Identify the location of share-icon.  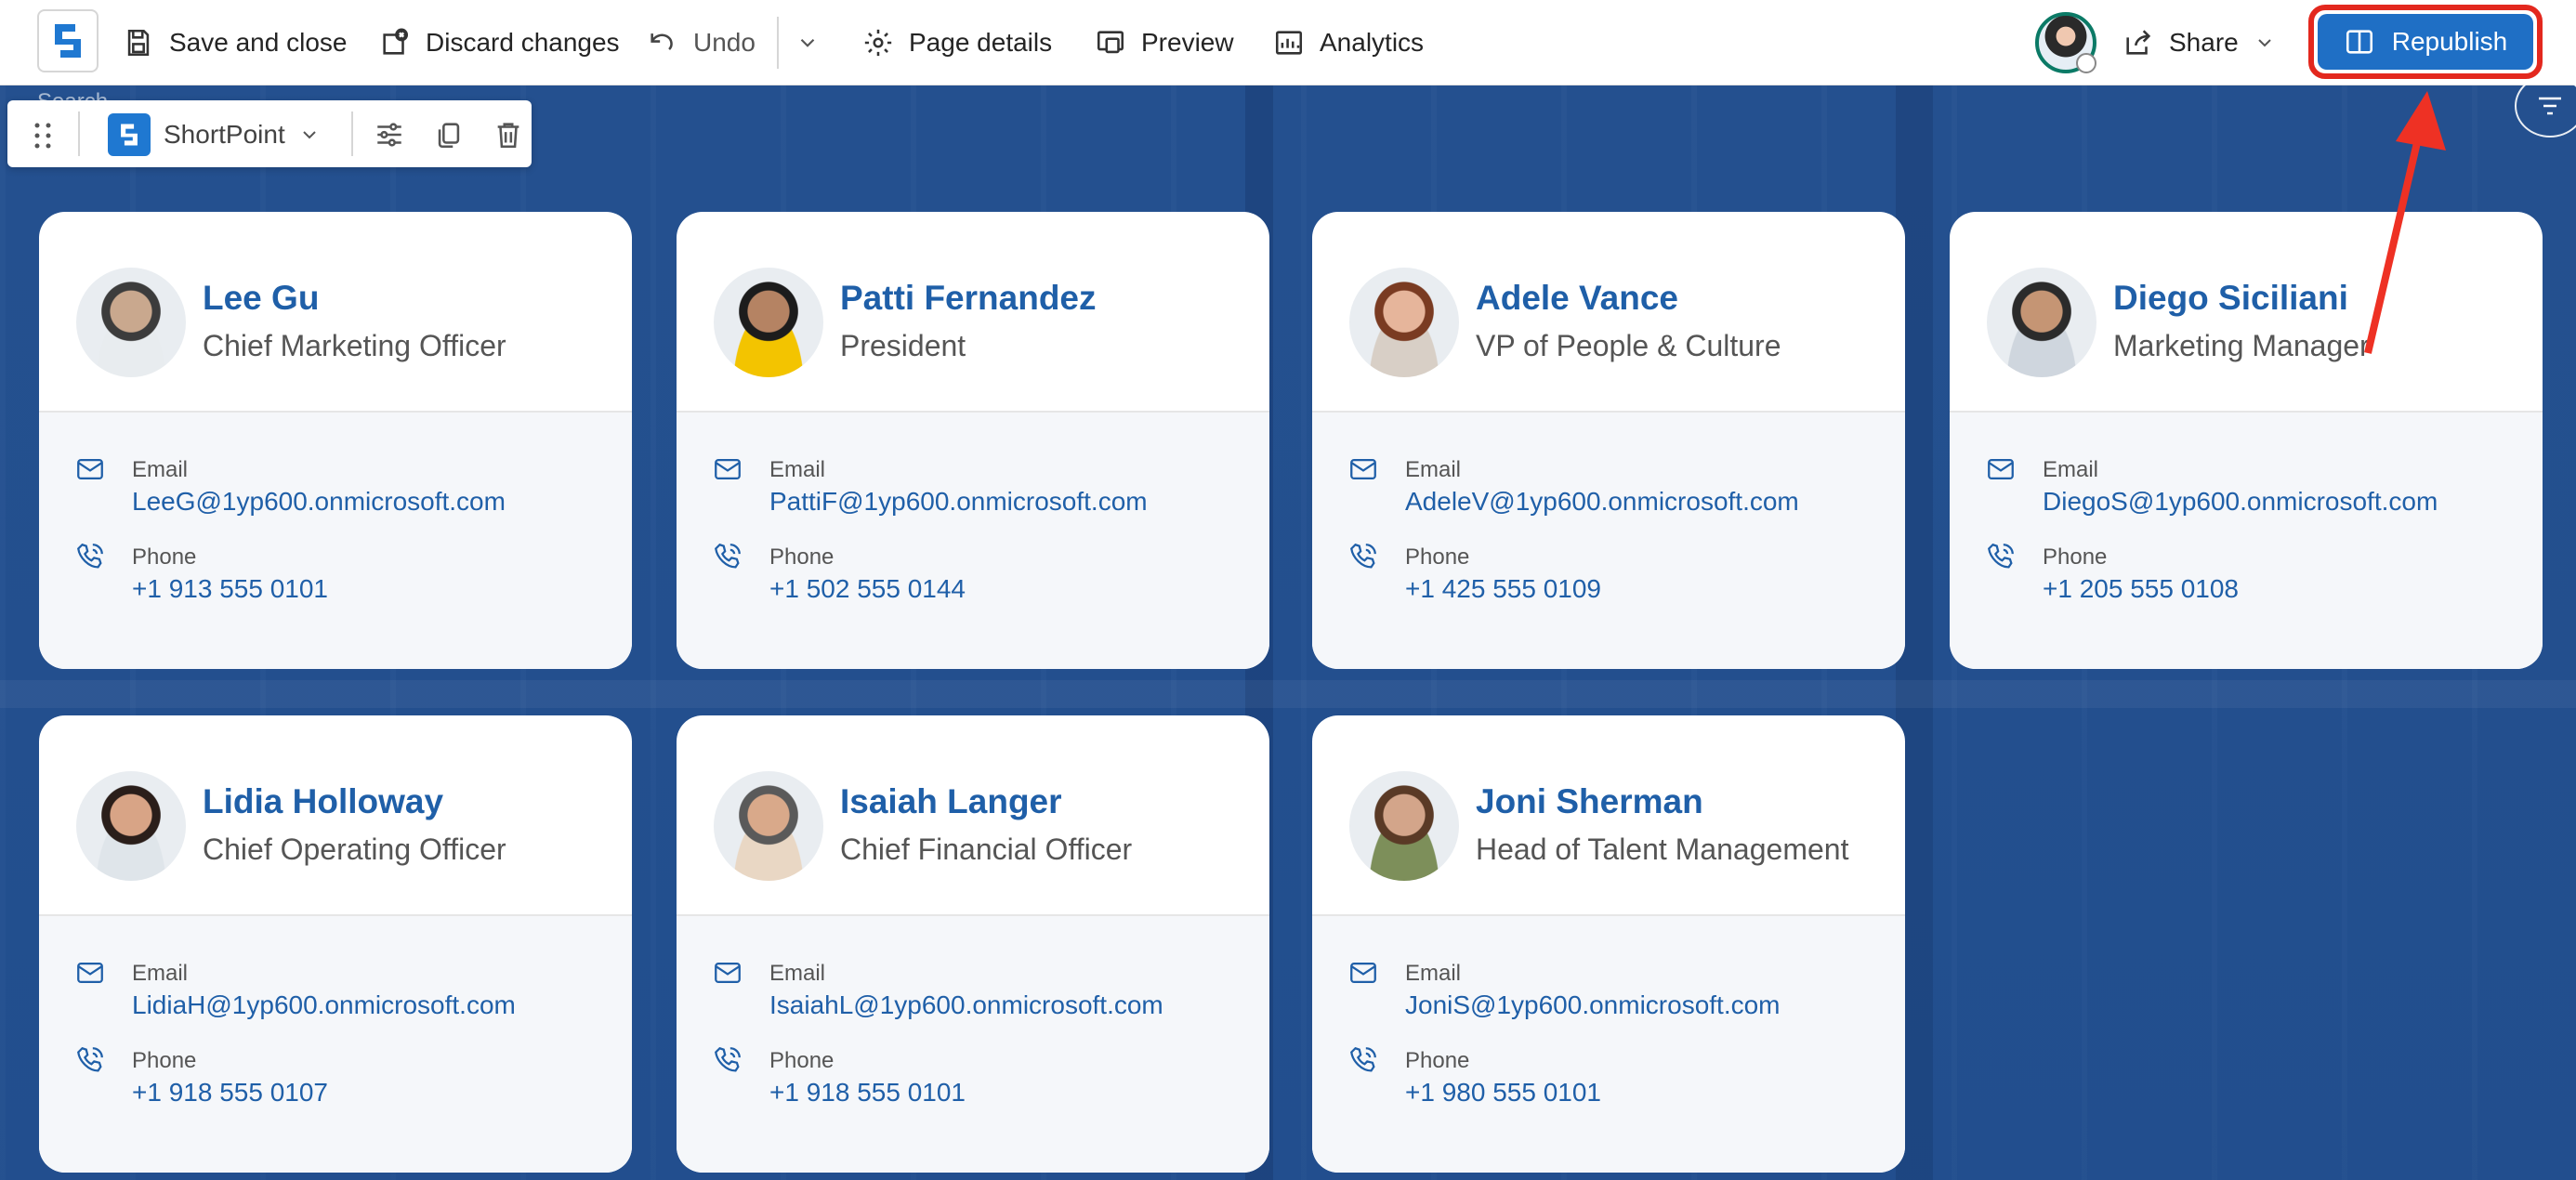
(2138, 43).